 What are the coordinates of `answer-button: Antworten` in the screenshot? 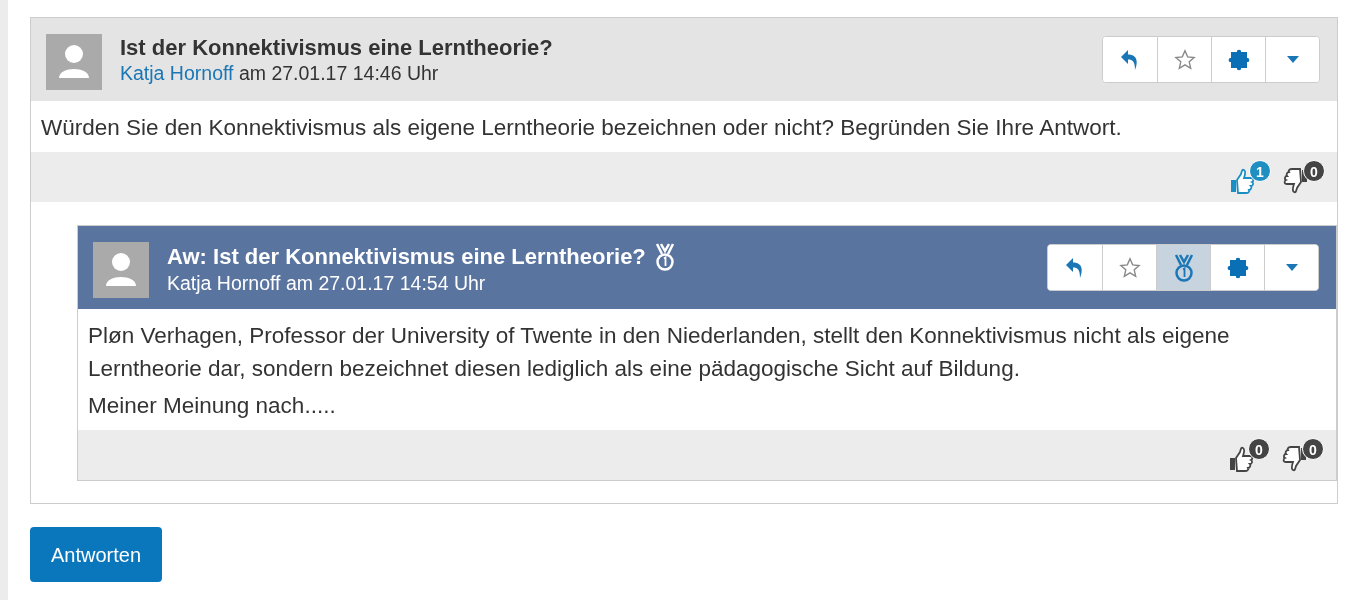 It's located at (96, 554).